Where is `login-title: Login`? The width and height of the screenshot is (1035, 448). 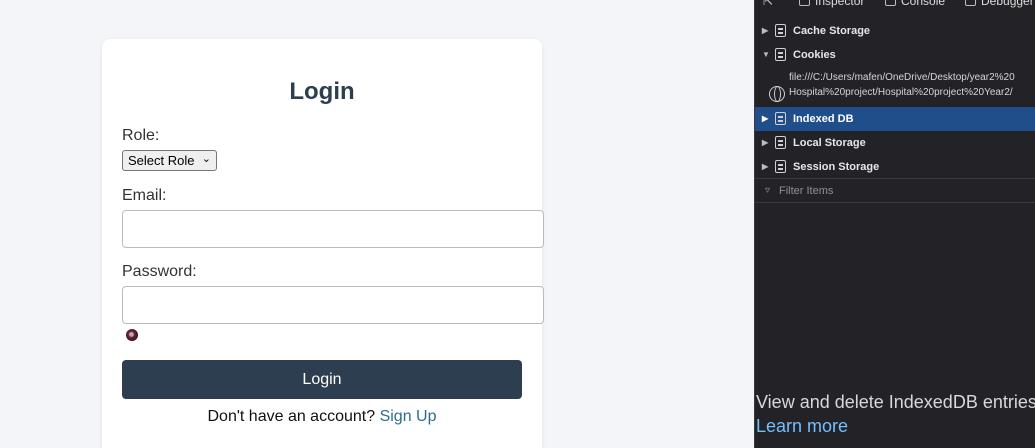
login-title: Login is located at coordinates (322, 91).